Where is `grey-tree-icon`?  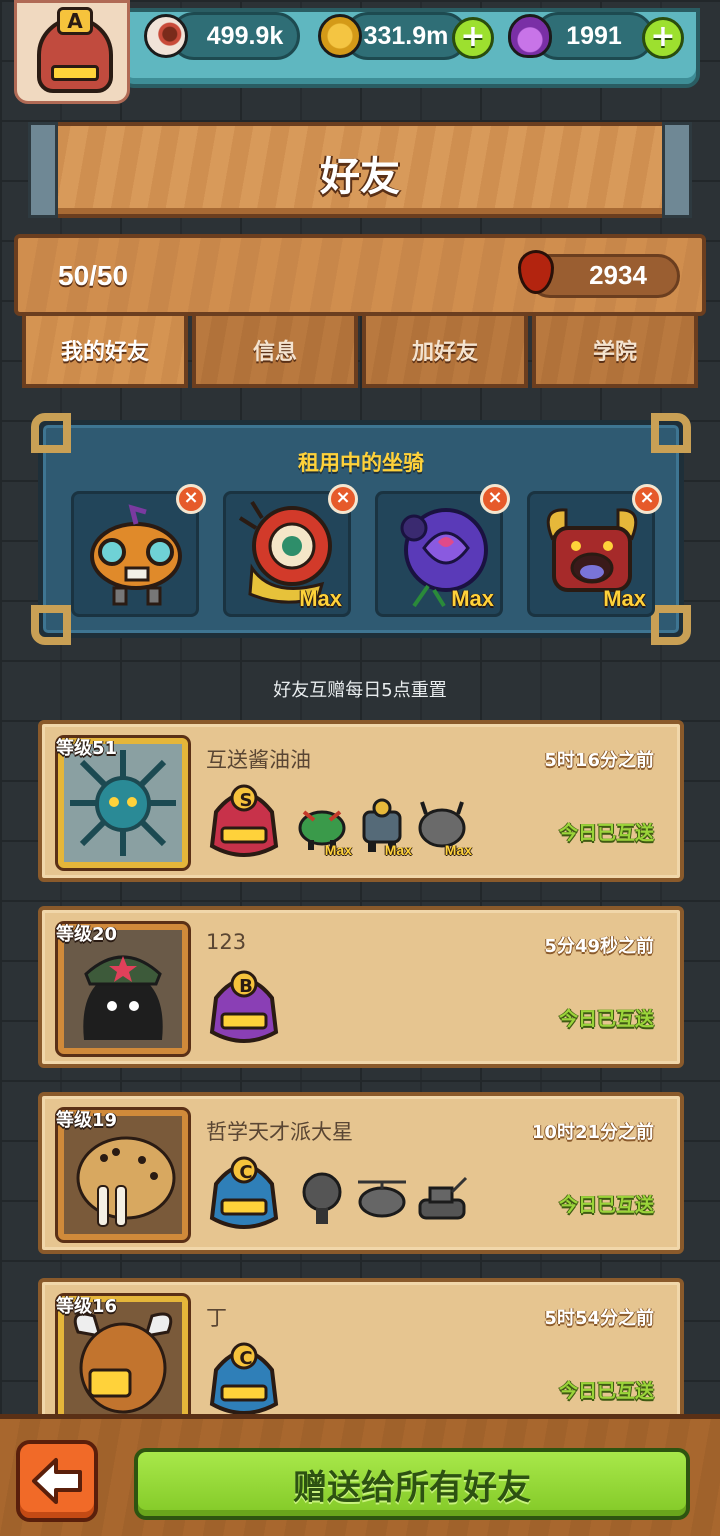
grey-tree-icon is located at coordinates (322, 1198).